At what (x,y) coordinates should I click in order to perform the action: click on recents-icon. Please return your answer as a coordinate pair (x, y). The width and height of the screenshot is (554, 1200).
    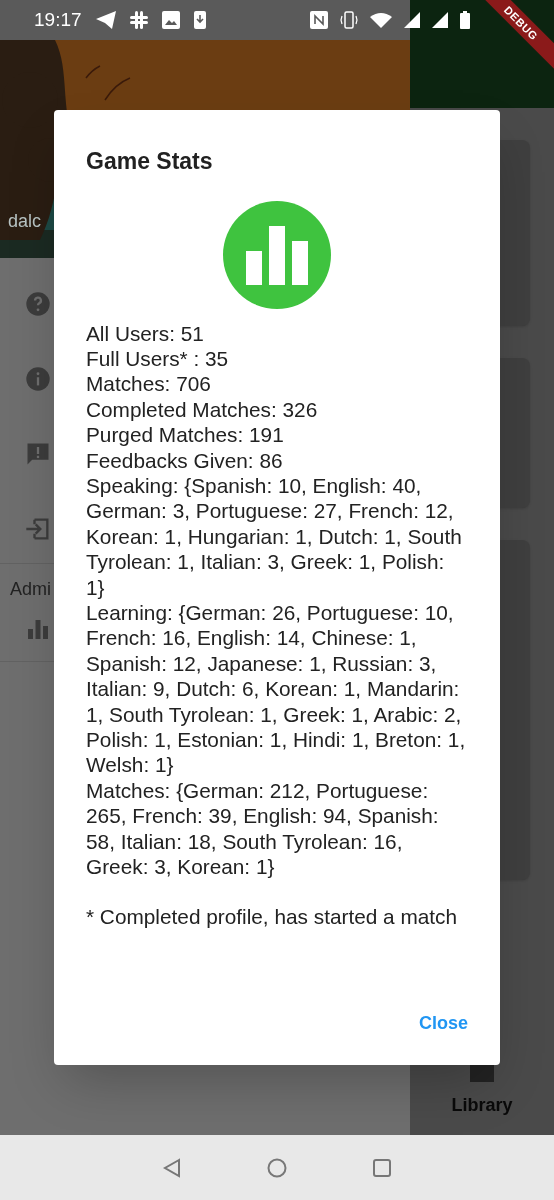
    Looking at the image, I should click on (381, 1167).